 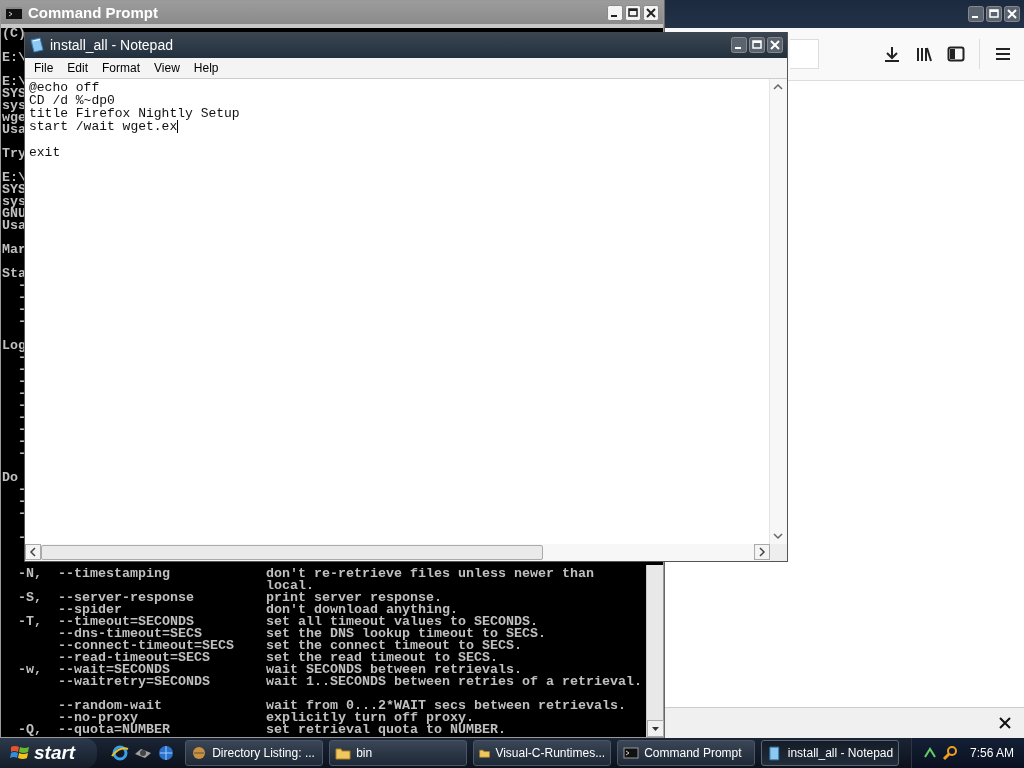 What do you see at coordinates (30, 622) in the screenshot?
I see `console-text: -T,` at bounding box center [30, 622].